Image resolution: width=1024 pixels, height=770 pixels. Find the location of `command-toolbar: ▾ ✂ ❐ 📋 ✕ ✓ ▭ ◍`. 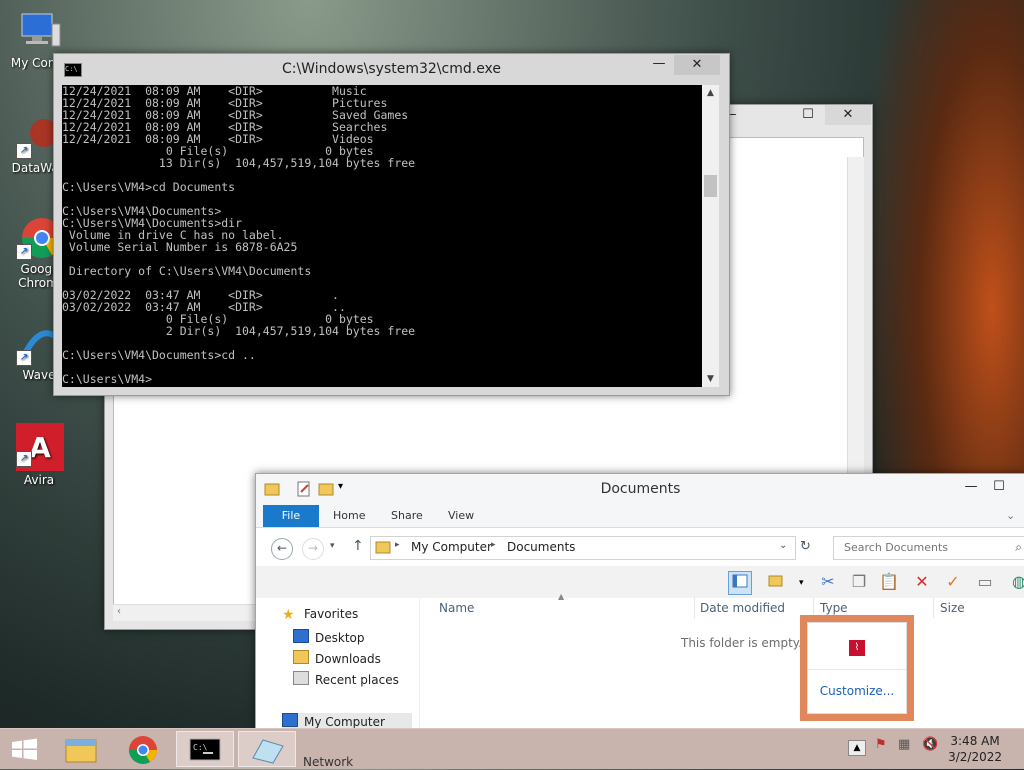

command-toolbar: ▾ ✂ ❐ 📋 ✕ ✓ ▭ ◍ is located at coordinates (640, 582).